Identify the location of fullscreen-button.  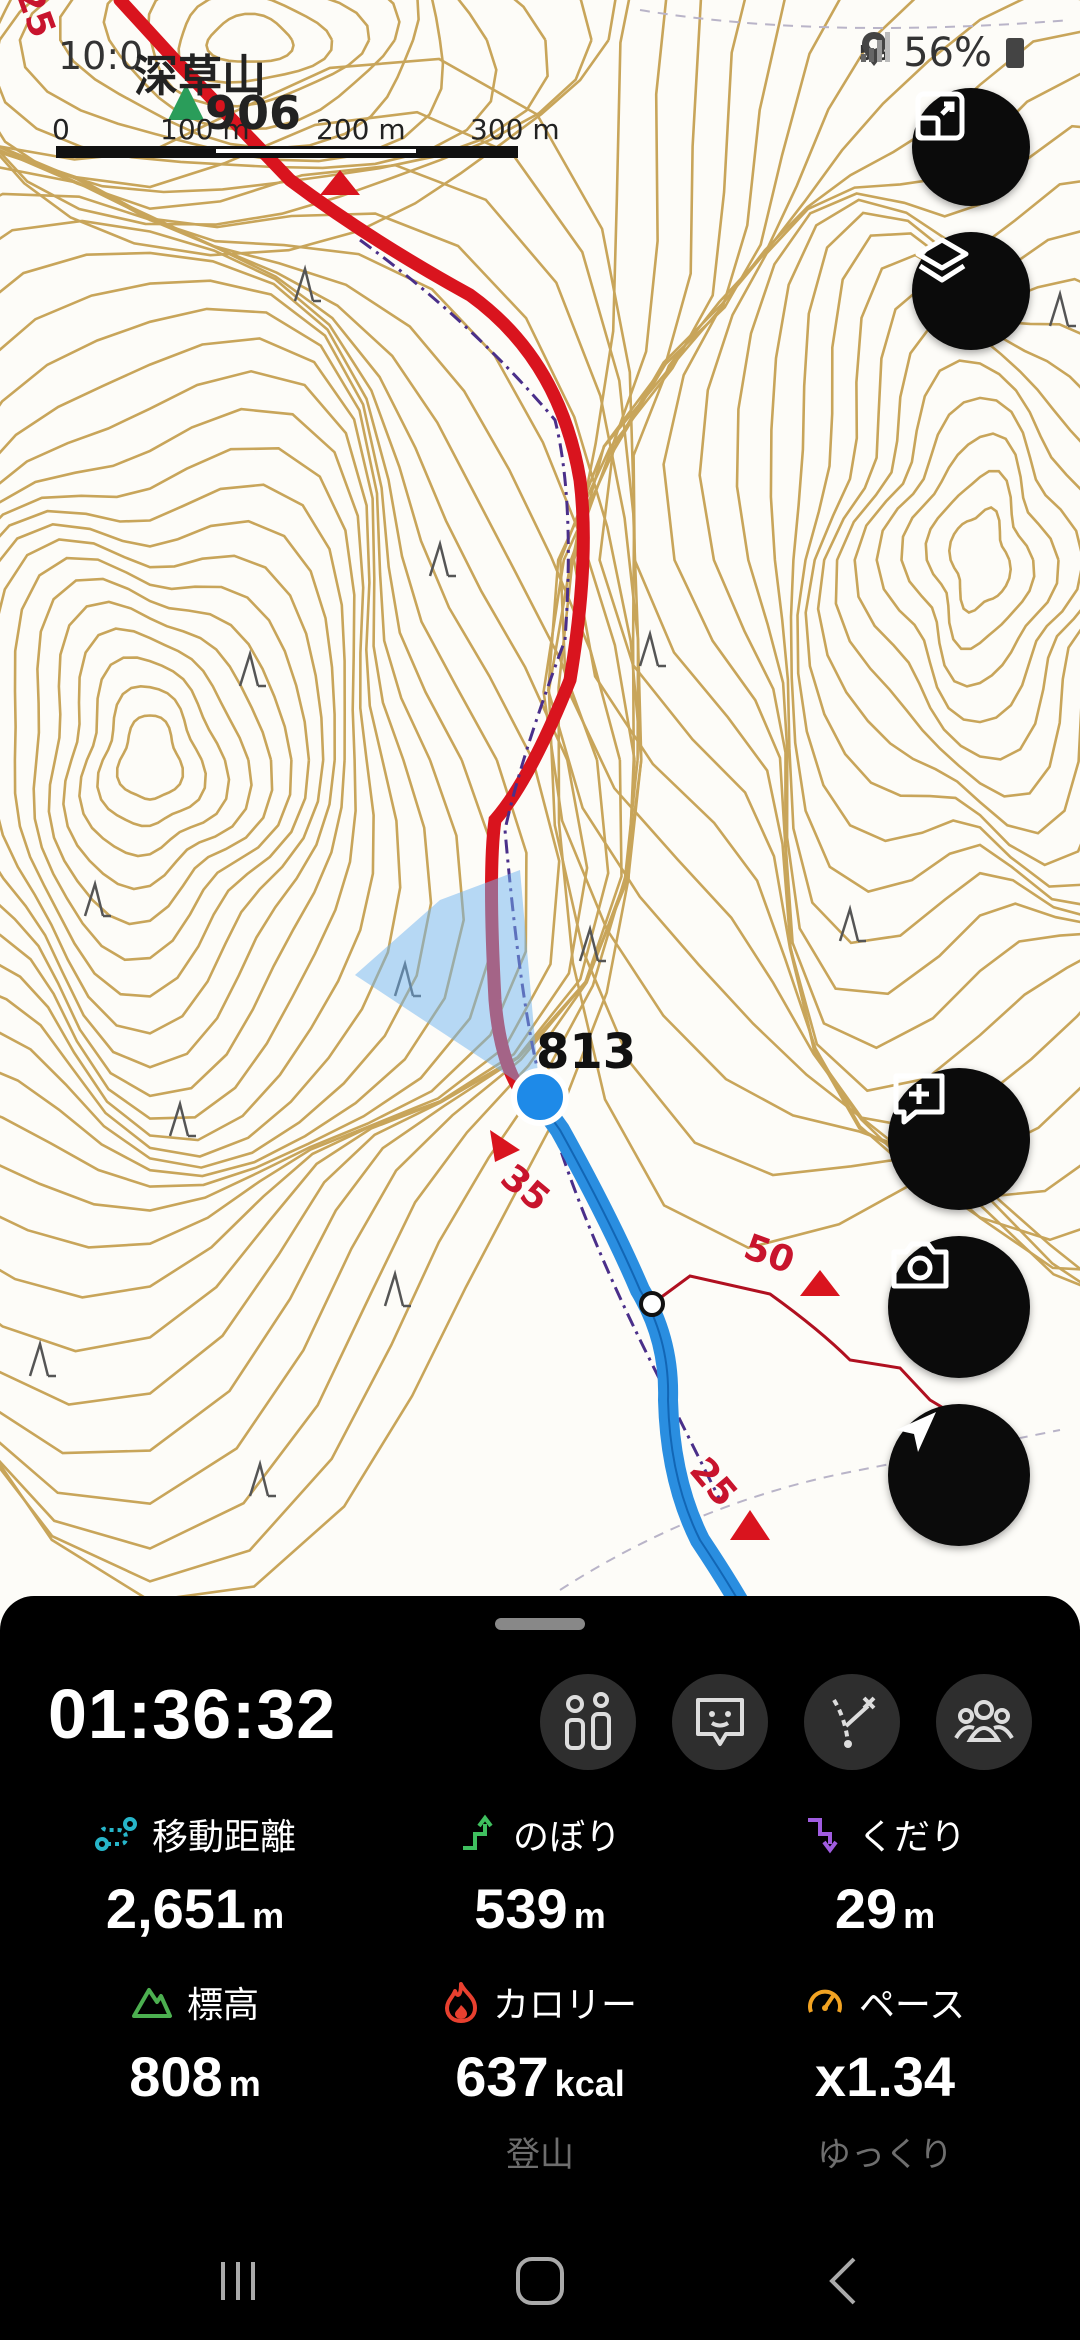
(971, 147).